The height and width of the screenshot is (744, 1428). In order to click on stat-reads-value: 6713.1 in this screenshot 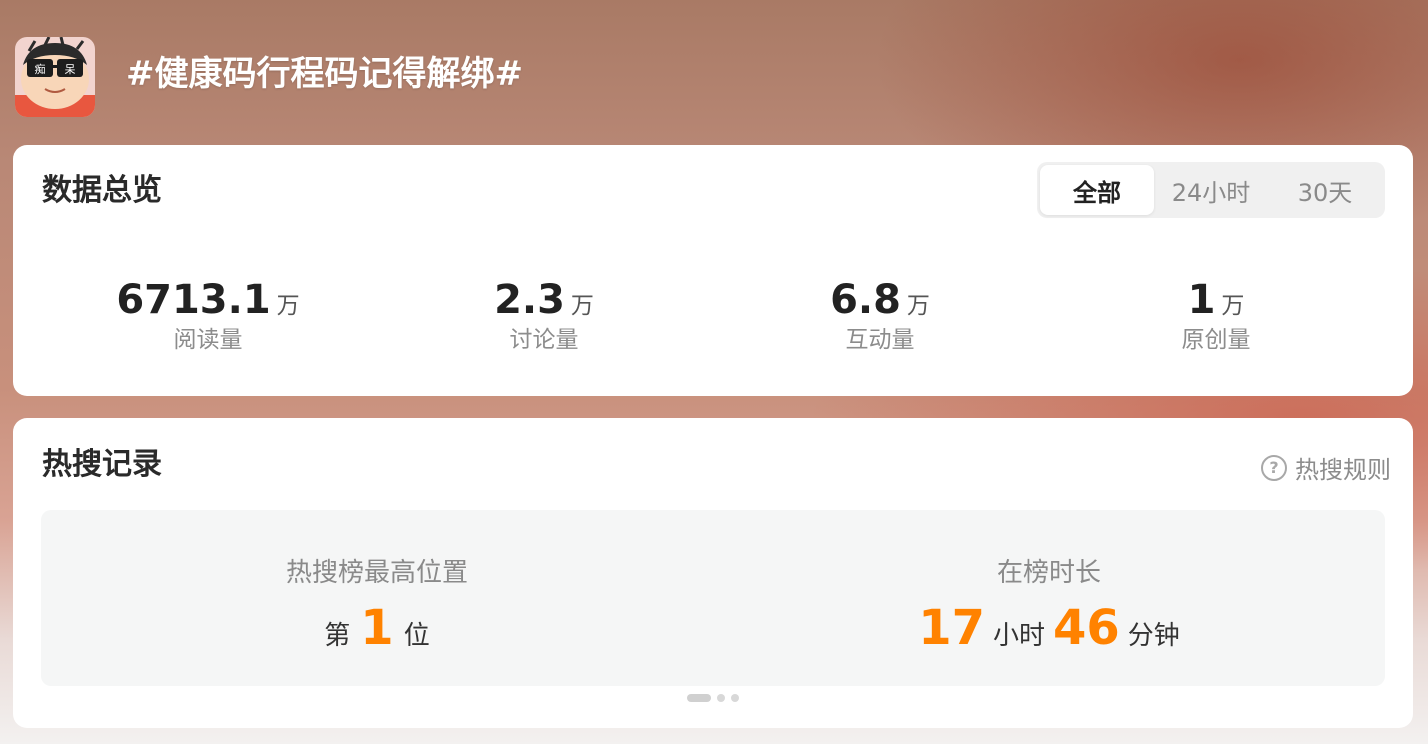, I will do `click(193, 300)`.